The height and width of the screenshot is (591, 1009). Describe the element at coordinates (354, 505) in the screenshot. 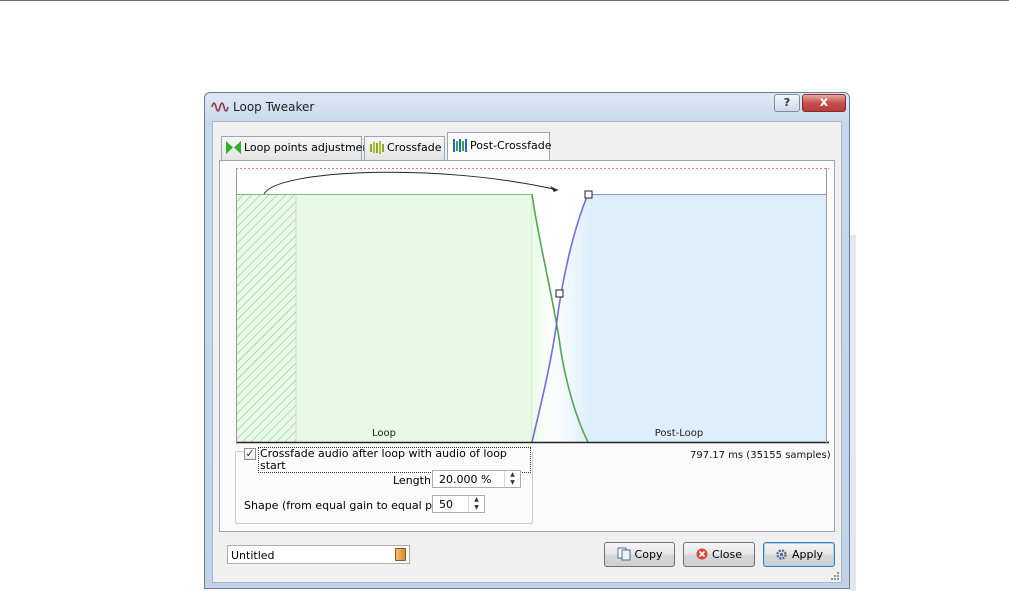

I see `shape-label: Shape (from equal gain to equal power)` at that location.